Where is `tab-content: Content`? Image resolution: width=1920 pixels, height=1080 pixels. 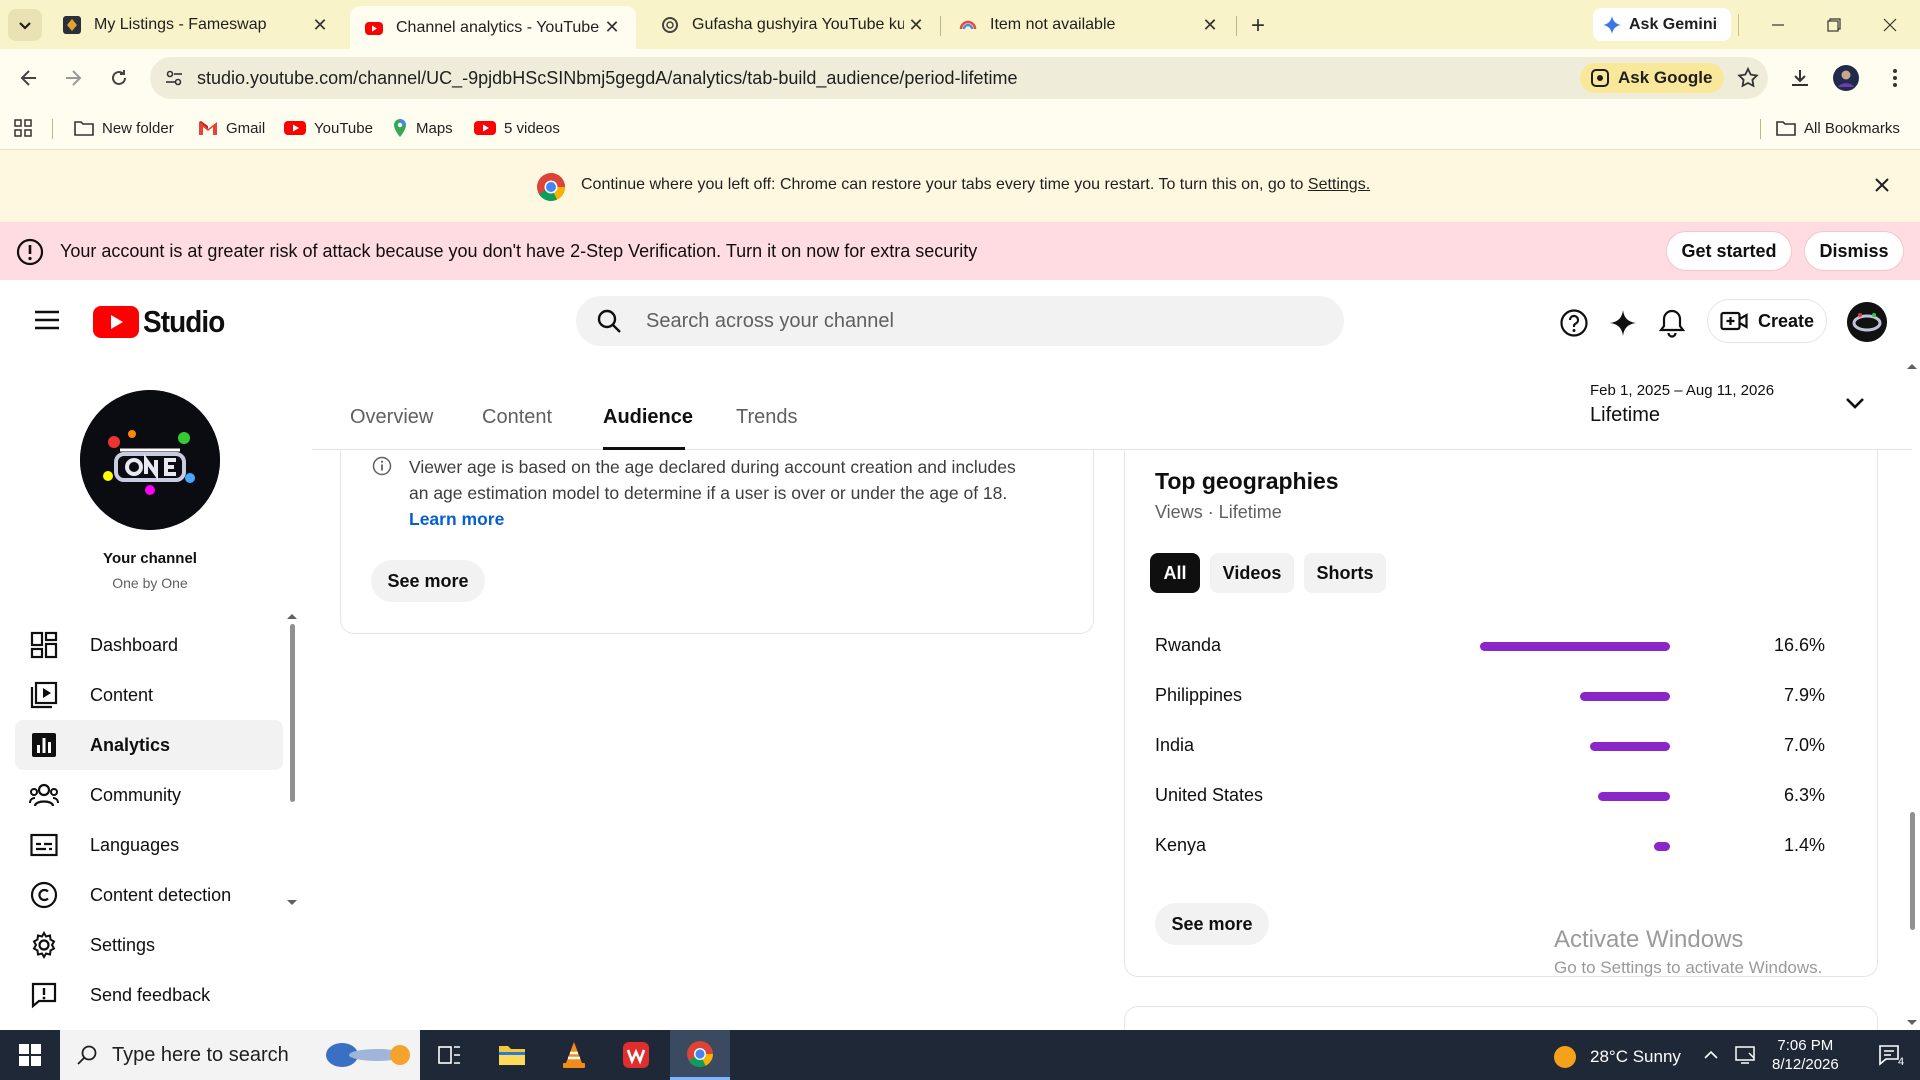
tab-content: Content is located at coordinates (517, 417).